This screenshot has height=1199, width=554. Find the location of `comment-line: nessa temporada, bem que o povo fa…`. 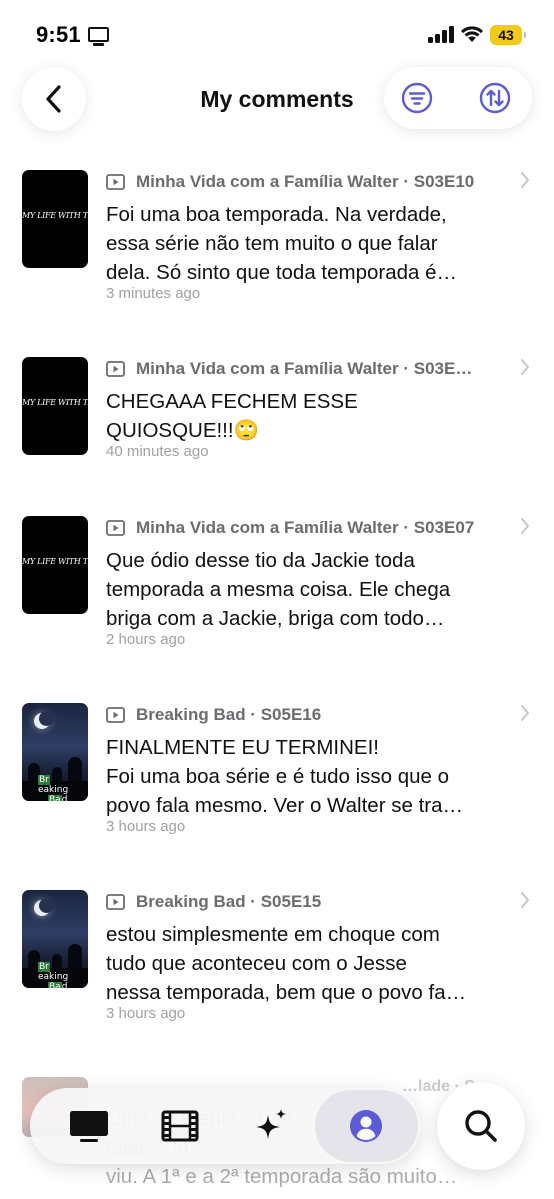

comment-line: nessa temporada, bem que o povo fa… is located at coordinates (286, 992).